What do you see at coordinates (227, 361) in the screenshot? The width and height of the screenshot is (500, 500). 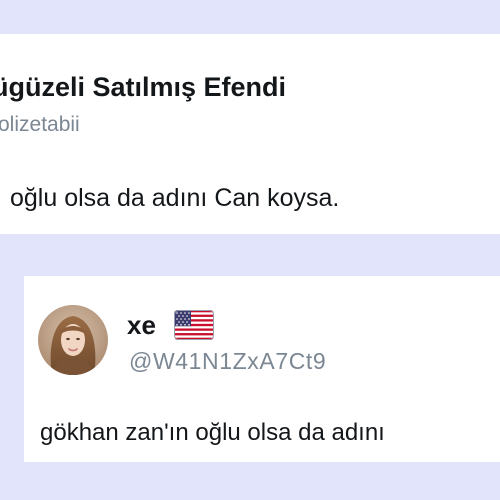 I see `quoted-tweet-handle: @W41N1ZxA7Ct9` at bounding box center [227, 361].